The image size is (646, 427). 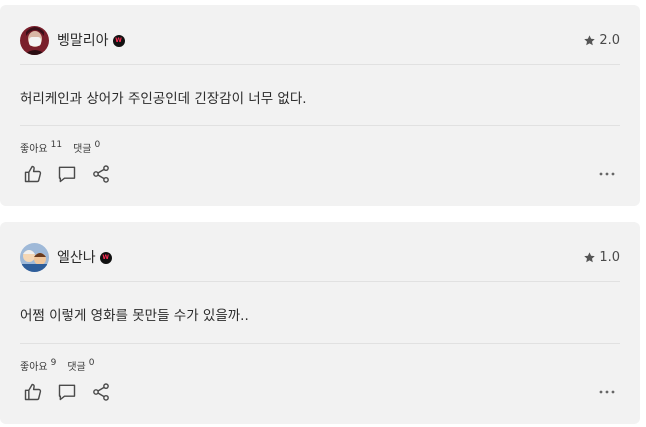 I want to click on review-text: 허리케인과 상어가 주인공인데 긴장감이 너무 없다., so click(x=320, y=97).